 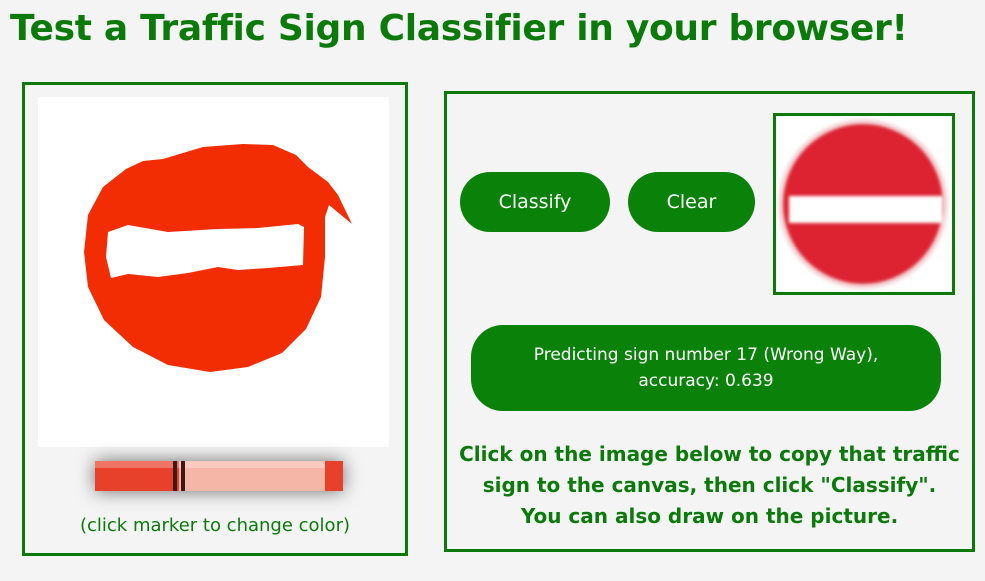 I want to click on red-marker-icon, so click(x=219, y=476).